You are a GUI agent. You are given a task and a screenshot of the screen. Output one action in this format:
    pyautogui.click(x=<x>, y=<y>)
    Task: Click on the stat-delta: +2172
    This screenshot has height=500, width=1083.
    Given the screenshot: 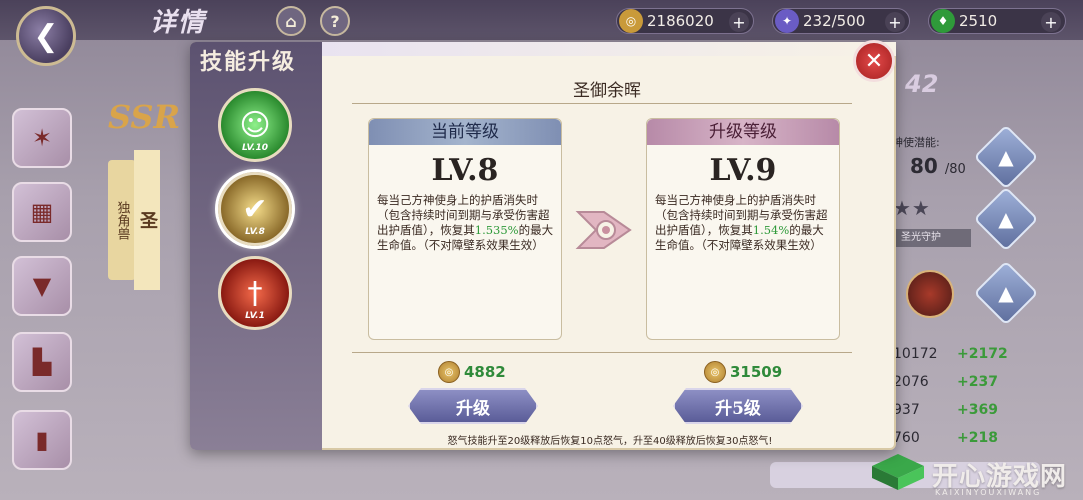 What is the action you would take?
    pyautogui.click(x=982, y=354)
    